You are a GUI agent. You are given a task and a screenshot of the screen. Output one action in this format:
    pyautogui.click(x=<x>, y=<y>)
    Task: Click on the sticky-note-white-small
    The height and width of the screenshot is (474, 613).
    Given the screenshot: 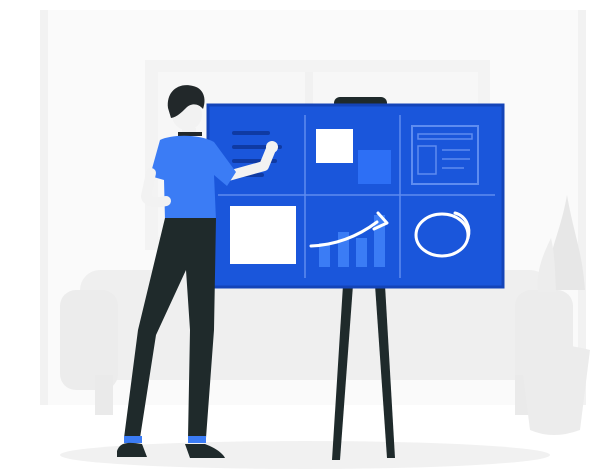 What is the action you would take?
    pyautogui.click(x=334, y=146)
    